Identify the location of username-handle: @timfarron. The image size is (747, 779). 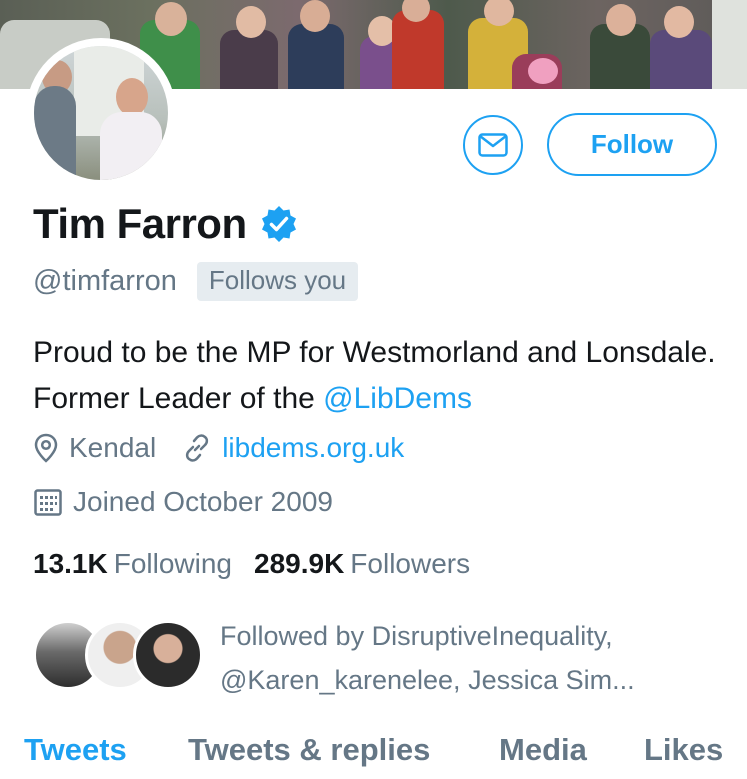
(105, 281).